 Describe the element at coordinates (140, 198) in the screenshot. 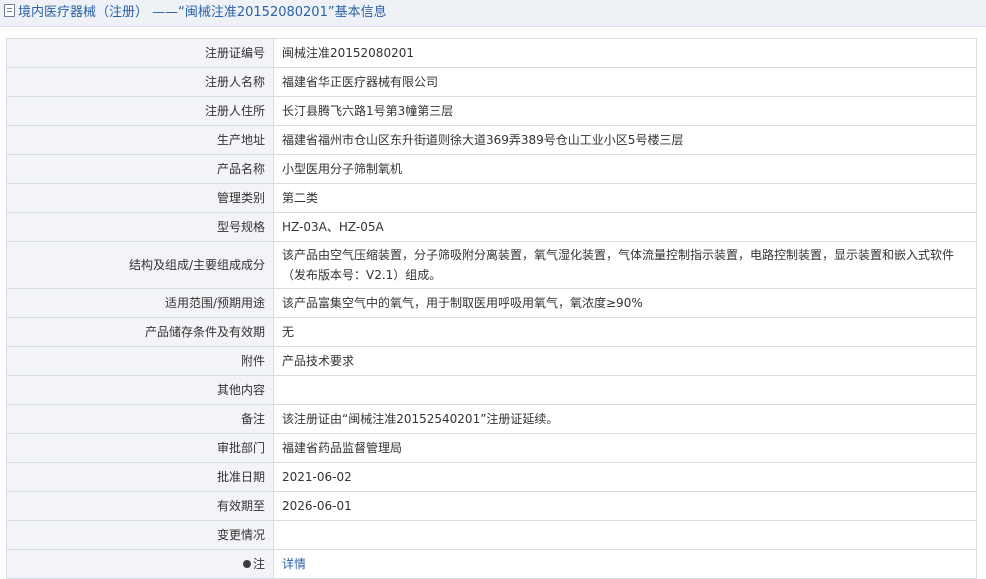

I see `row-label: 管理类别` at that location.